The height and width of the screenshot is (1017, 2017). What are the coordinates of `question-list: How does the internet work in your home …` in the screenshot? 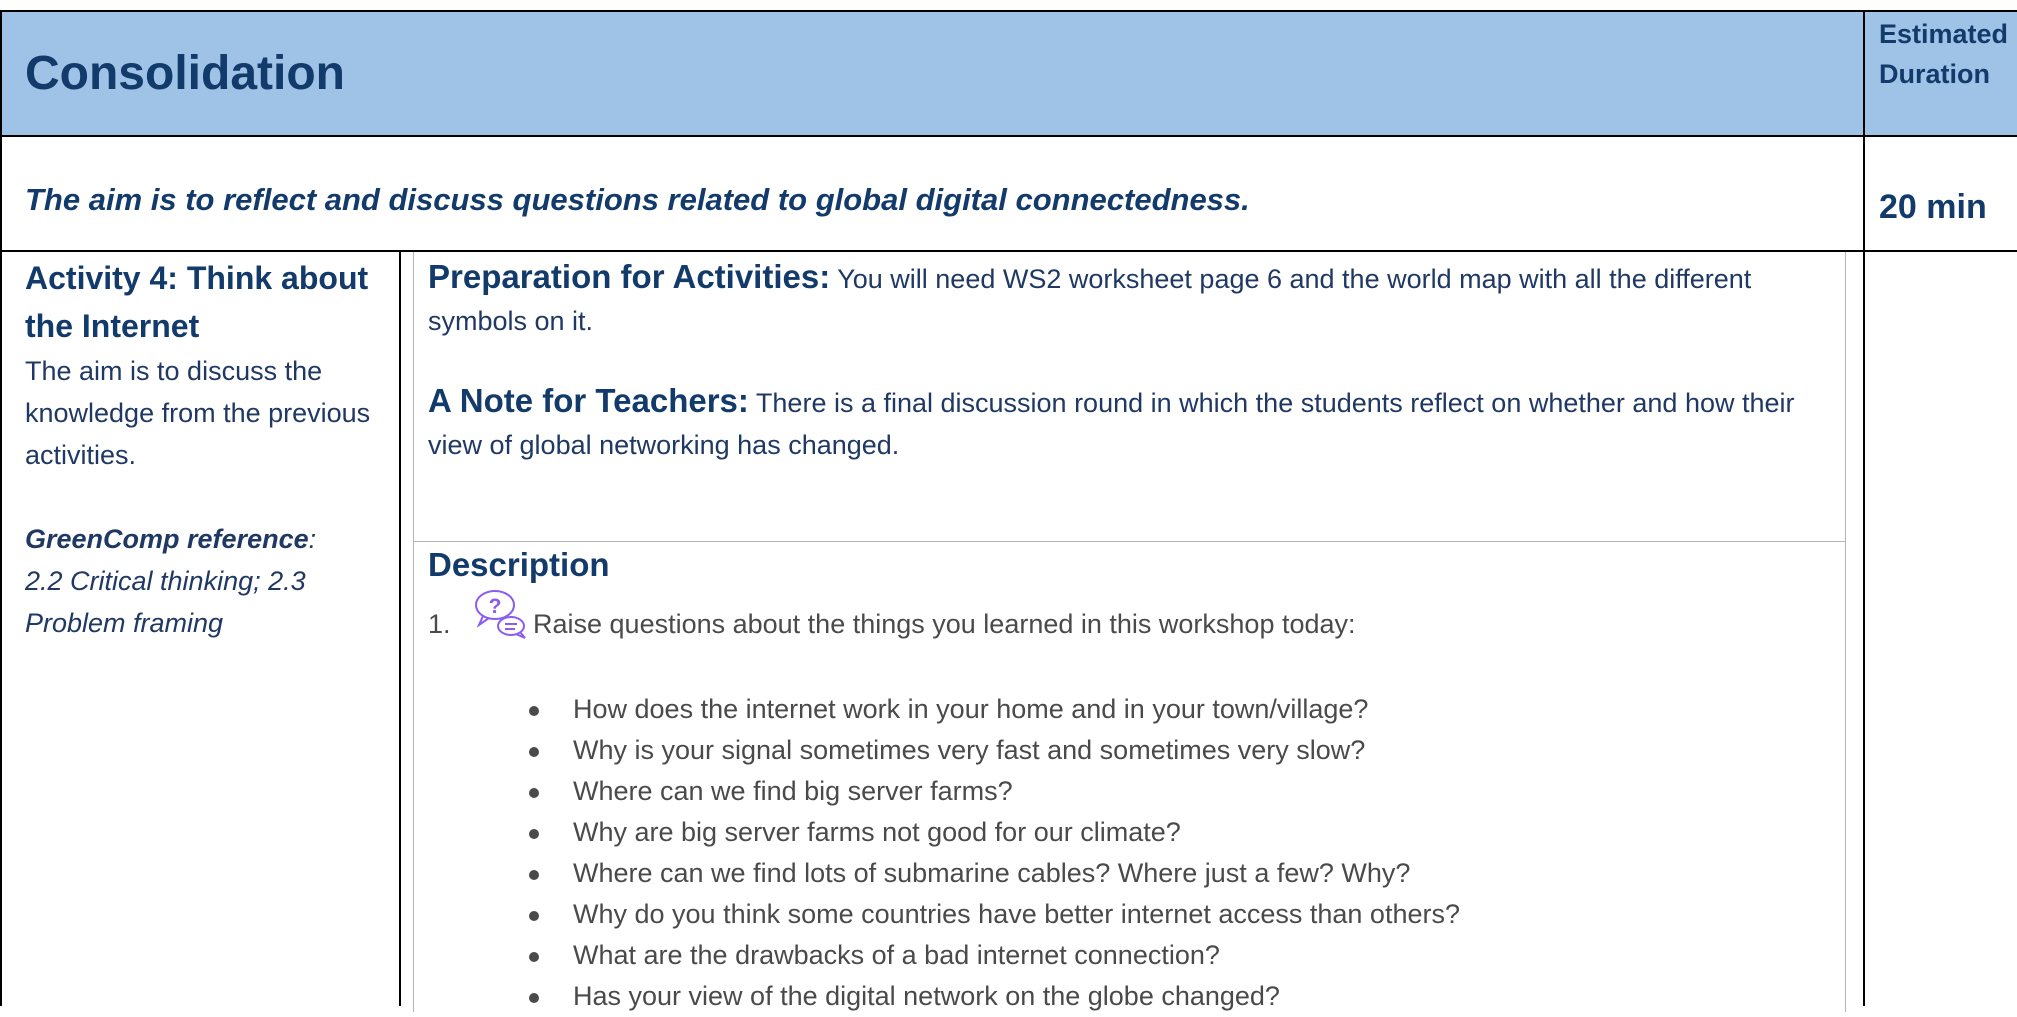 It's located at (994, 853).